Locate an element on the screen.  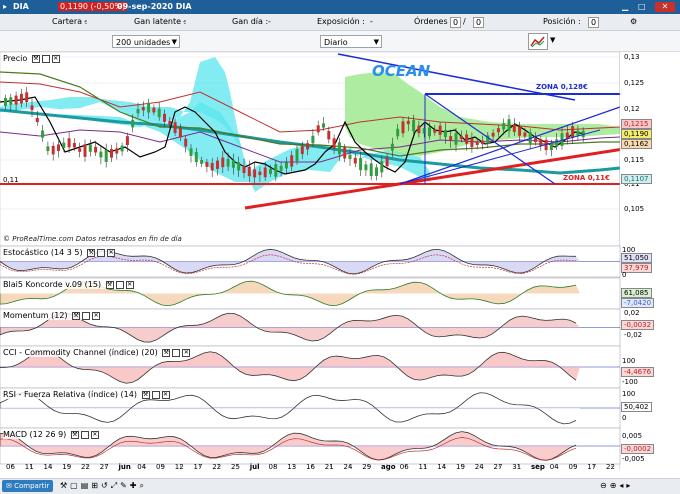
bottom-bar: ✉ Compartir ⚒▢▤⊞↺⤢✎✚⌕ ⊖⊕◂▸ is located at coordinates (340, 486).